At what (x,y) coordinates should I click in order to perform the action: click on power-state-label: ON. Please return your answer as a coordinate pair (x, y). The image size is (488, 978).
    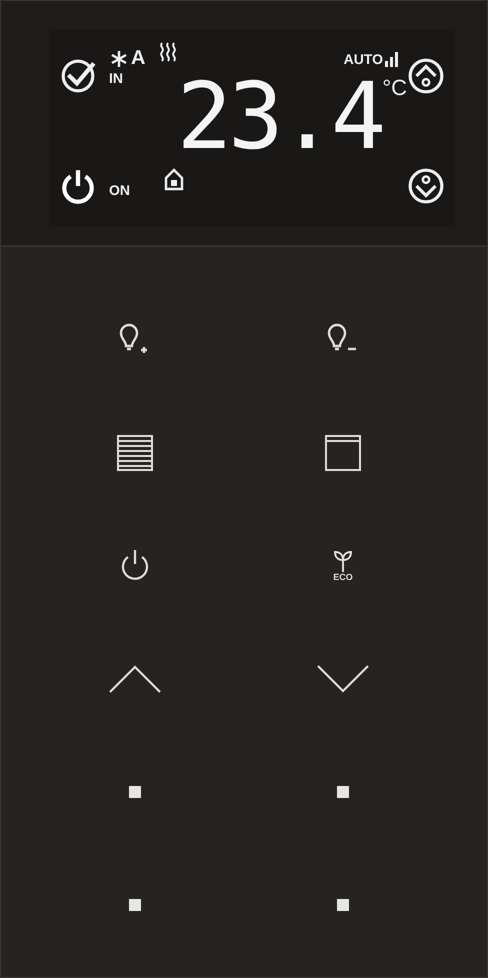
    Looking at the image, I should click on (120, 190).